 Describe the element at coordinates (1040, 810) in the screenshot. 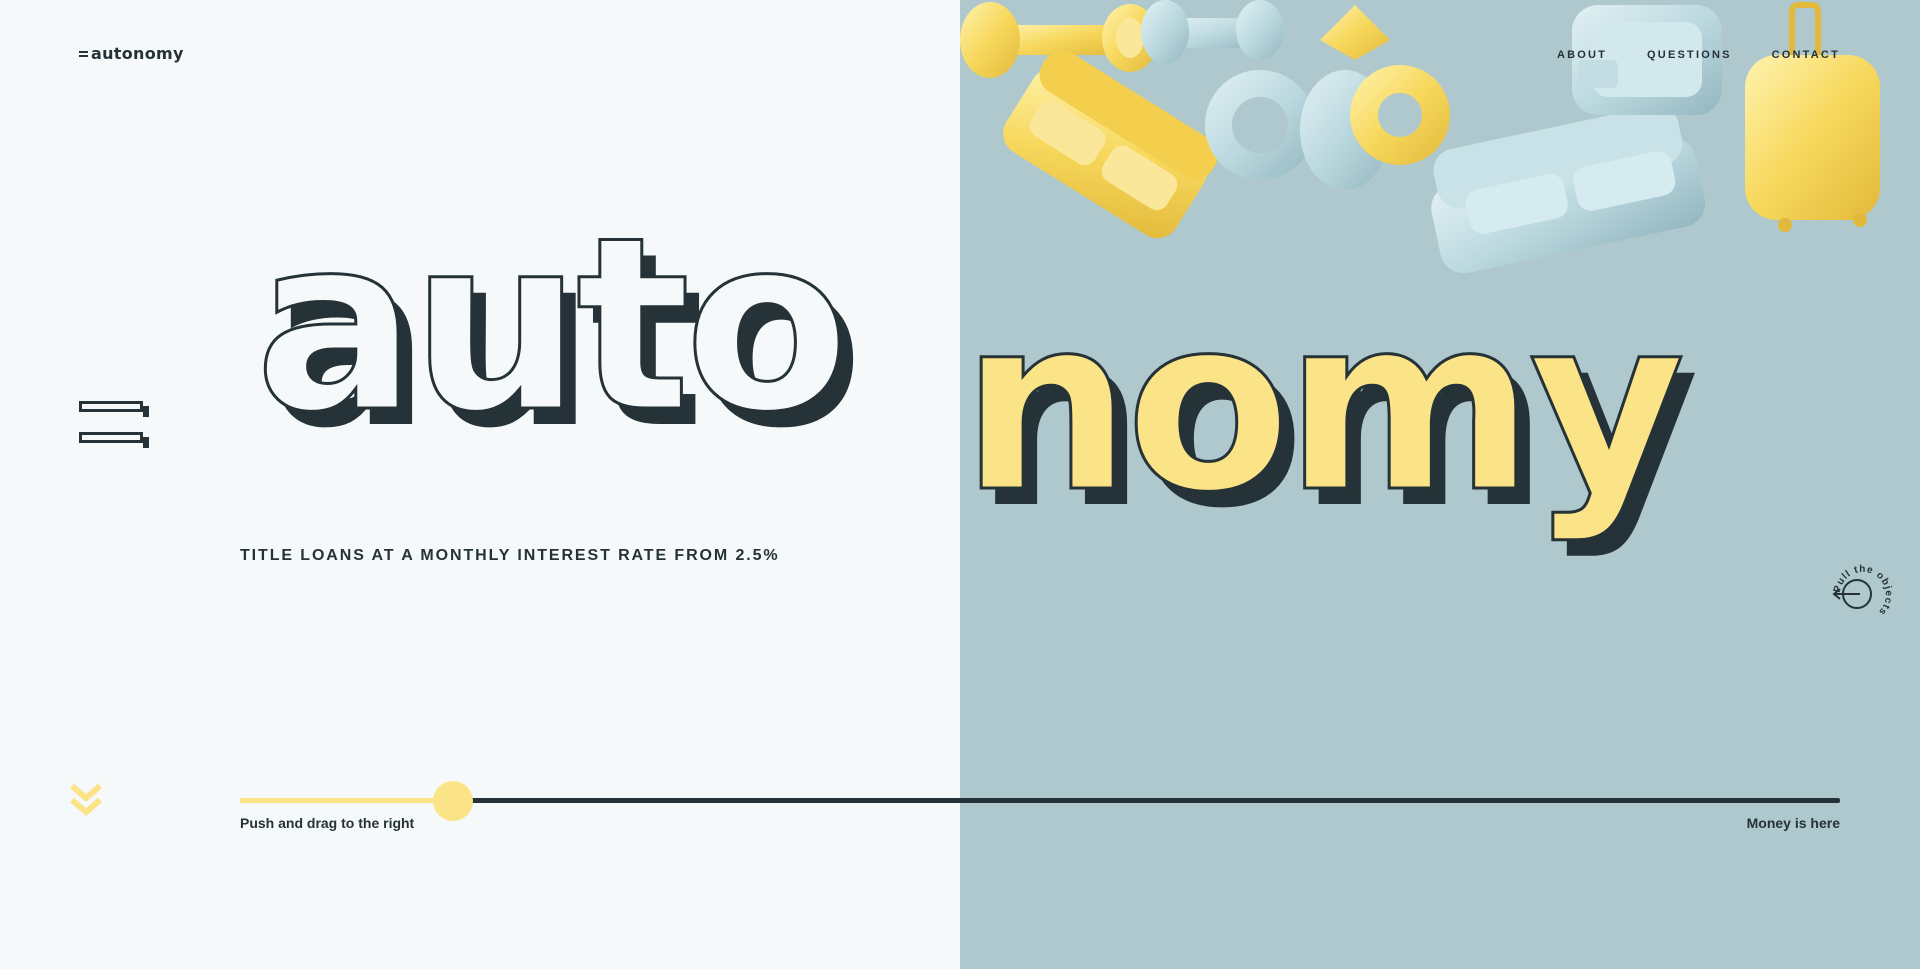

I see `loan-slider: Push and drag to the right Money is here` at that location.